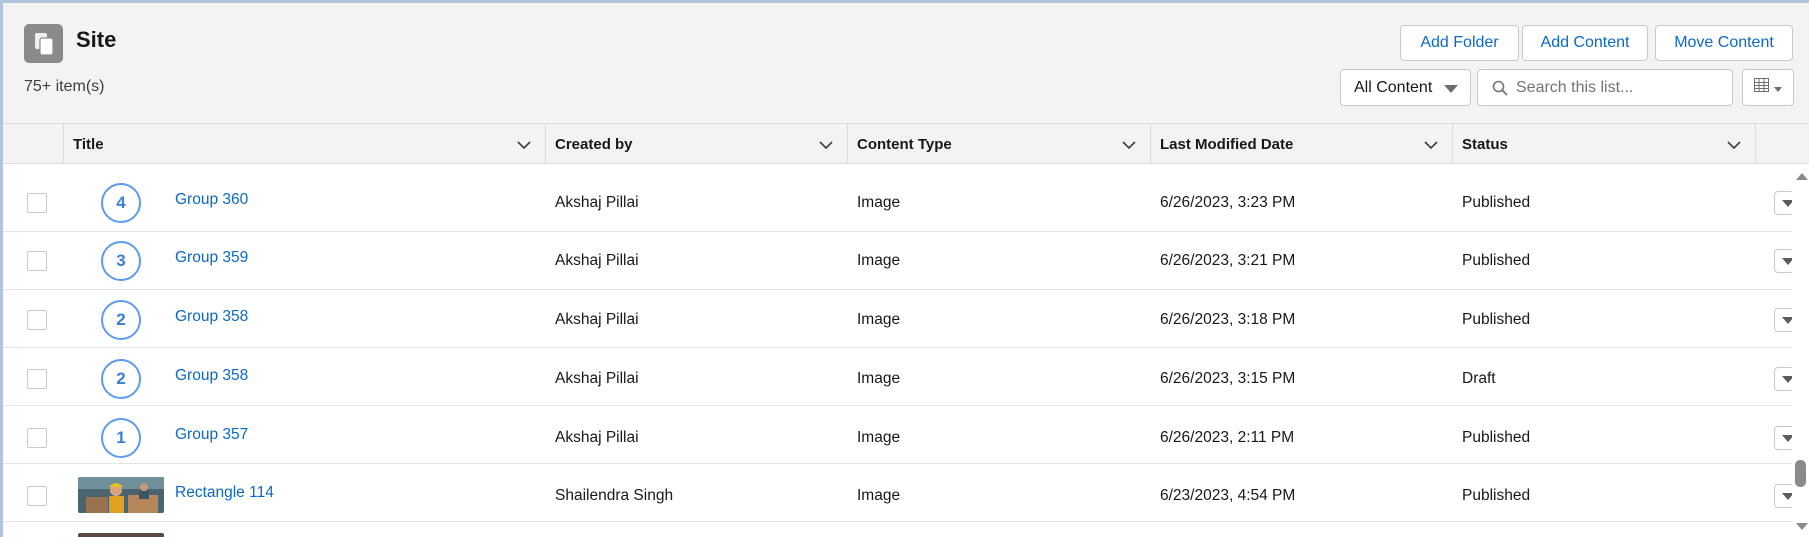  What do you see at coordinates (1585, 43) in the screenshot?
I see `add-content-button: Add Content` at bounding box center [1585, 43].